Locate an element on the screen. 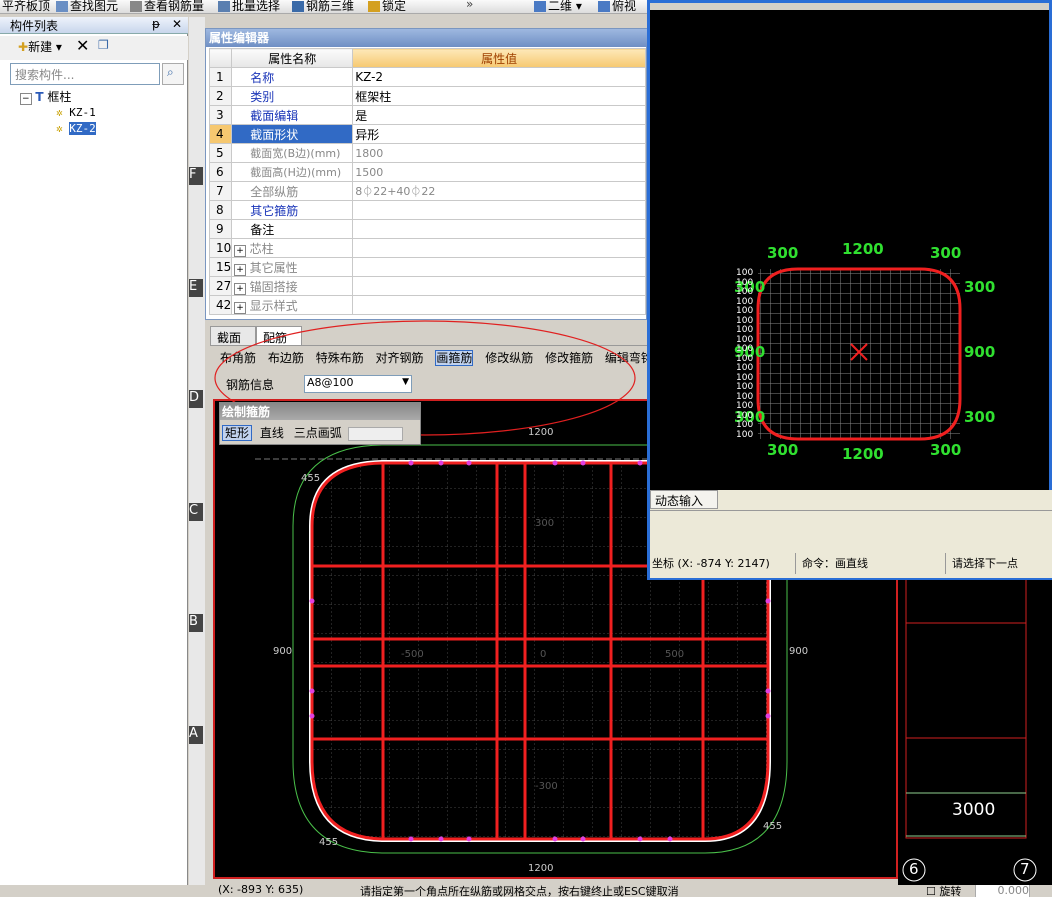  axis-label-y-pos: 300 is located at coordinates (545, 523).